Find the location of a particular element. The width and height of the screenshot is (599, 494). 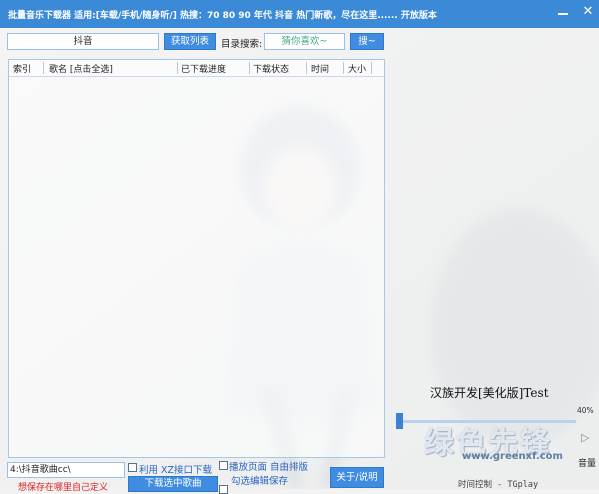

free-layout-label: 播放页面 自由排版 is located at coordinates (268, 466).